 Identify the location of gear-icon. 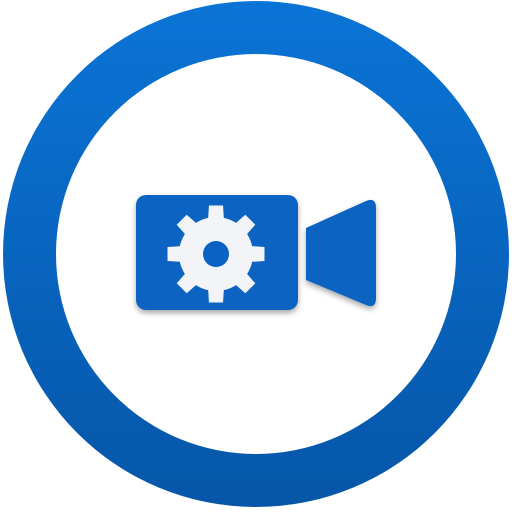
(216, 254).